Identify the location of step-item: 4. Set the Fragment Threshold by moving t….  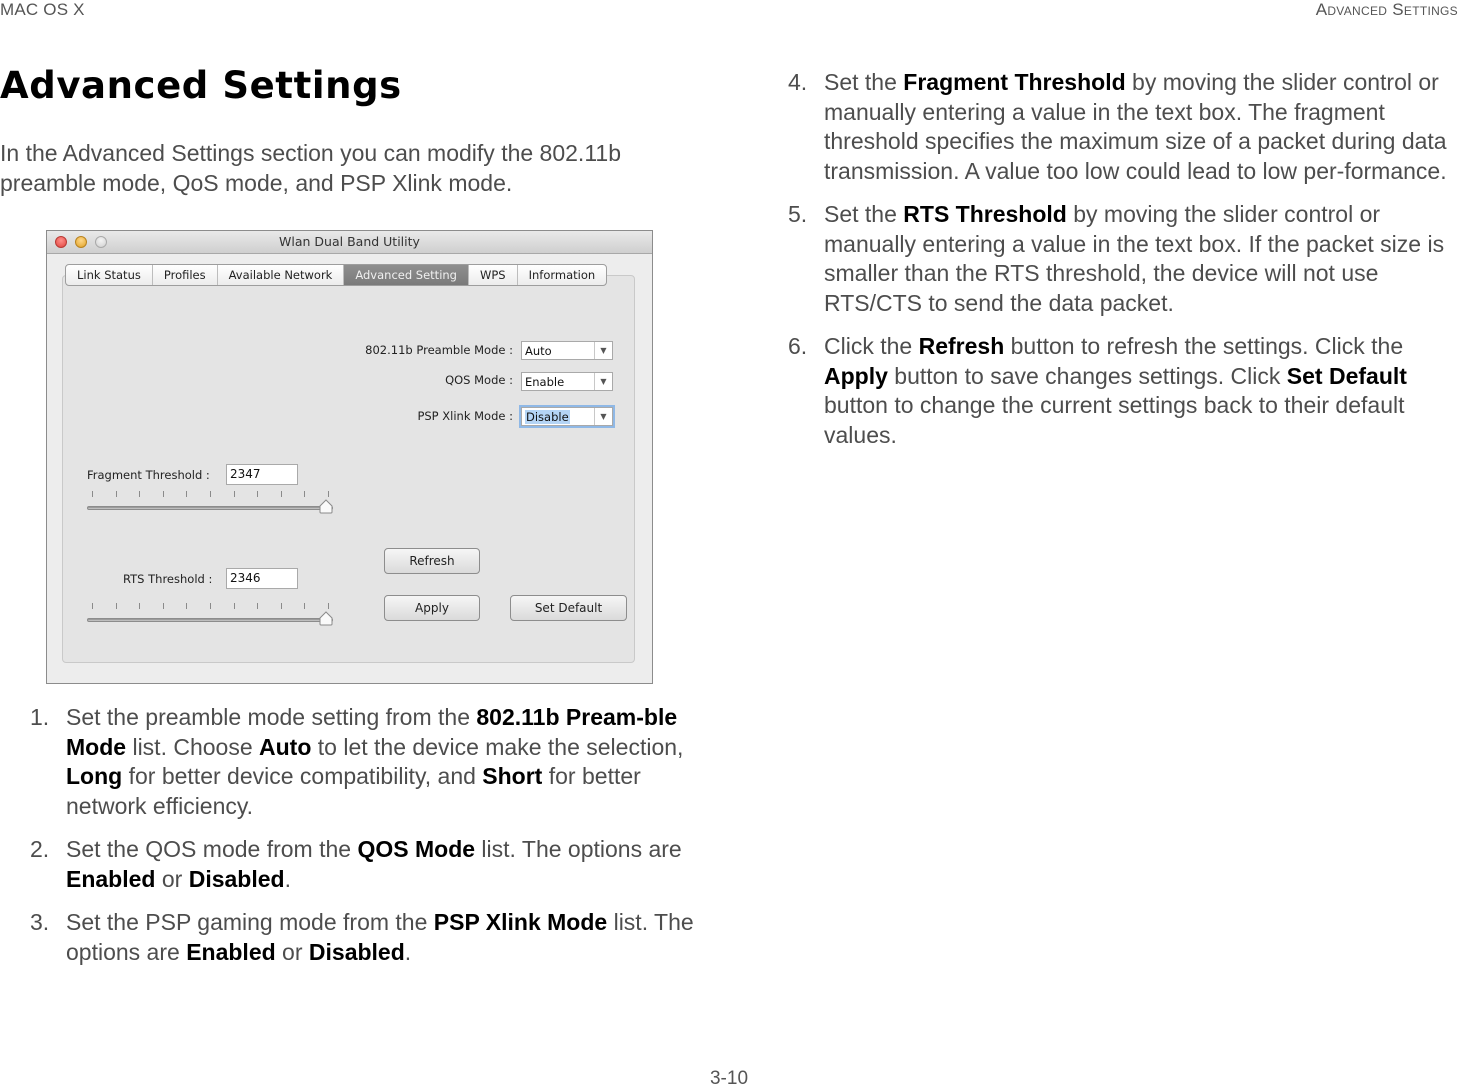
(1123, 127).